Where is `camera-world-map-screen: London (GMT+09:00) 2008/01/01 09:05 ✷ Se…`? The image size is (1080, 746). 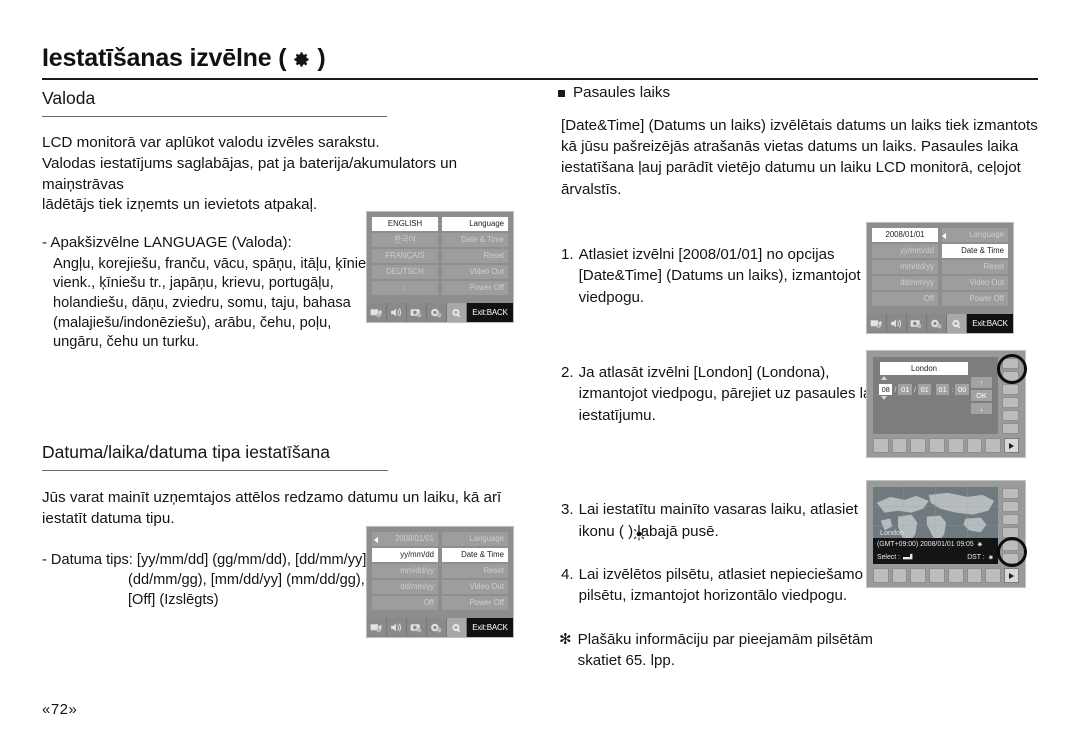 camera-world-map-screen: London (GMT+09:00) 2008/01/01 09:05 ✷ Se… is located at coordinates (946, 534).